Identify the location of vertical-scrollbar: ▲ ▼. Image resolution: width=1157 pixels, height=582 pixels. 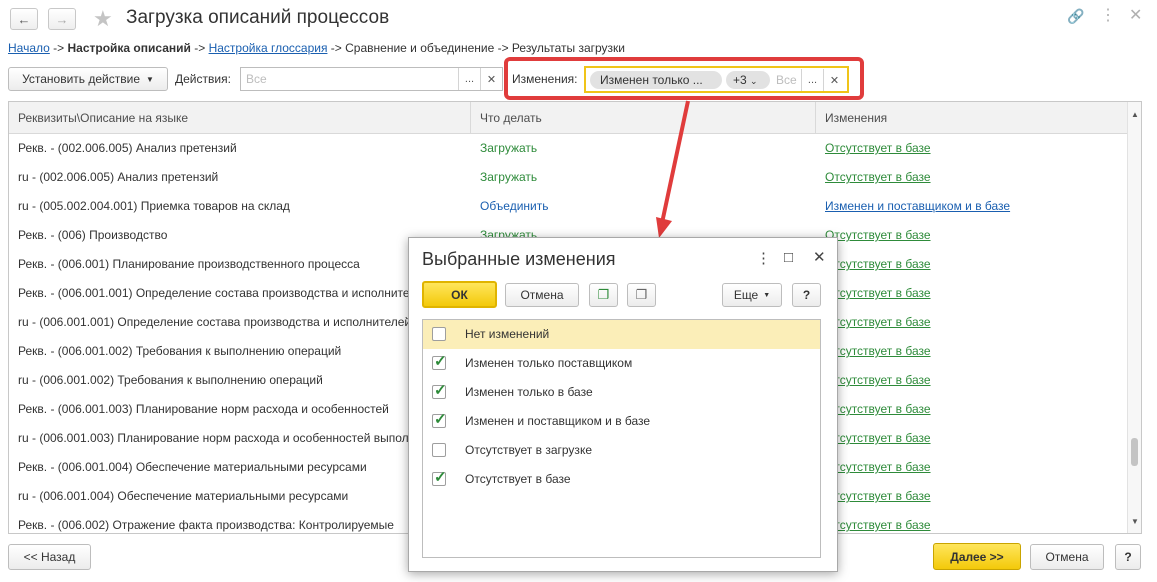
(1134, 317).